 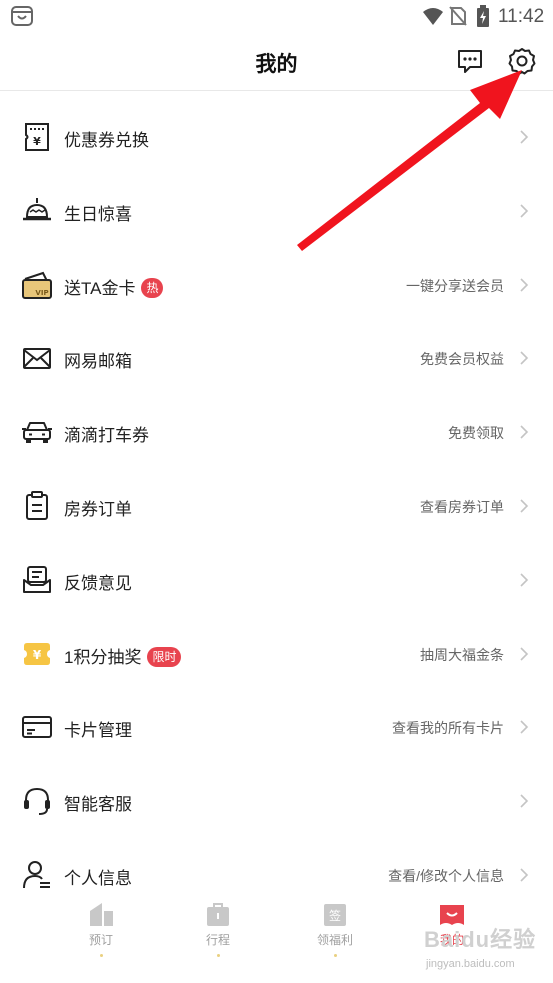 I want to click on tab-benefits: 签 领福利, so click(x=335, y=928).